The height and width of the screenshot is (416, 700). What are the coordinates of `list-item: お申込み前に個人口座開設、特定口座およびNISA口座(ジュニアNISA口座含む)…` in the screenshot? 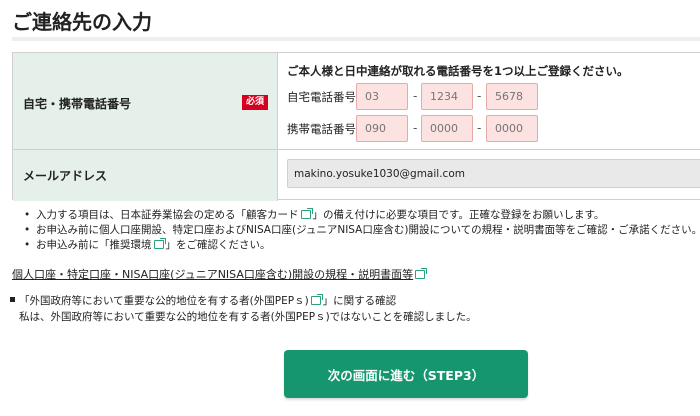 It's located at (362, 230).